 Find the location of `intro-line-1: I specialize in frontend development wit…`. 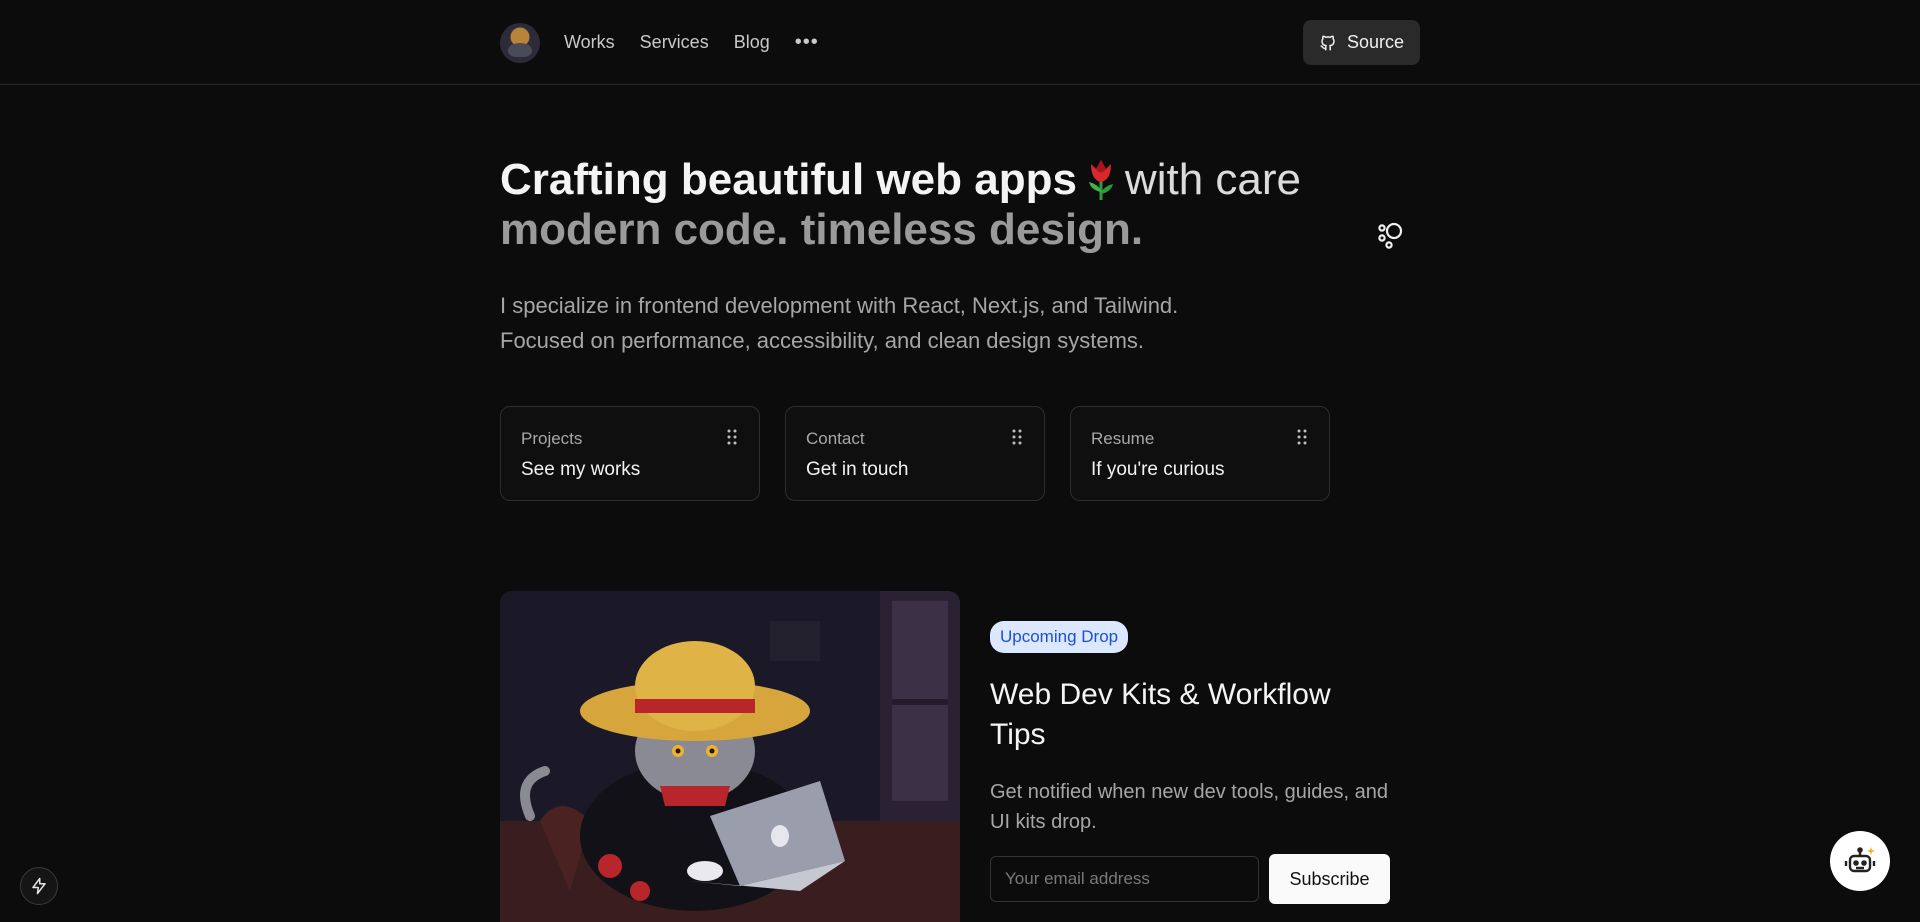

intro-line-1: I specialize in frontend development wit… is located at coordinates (839, 305).